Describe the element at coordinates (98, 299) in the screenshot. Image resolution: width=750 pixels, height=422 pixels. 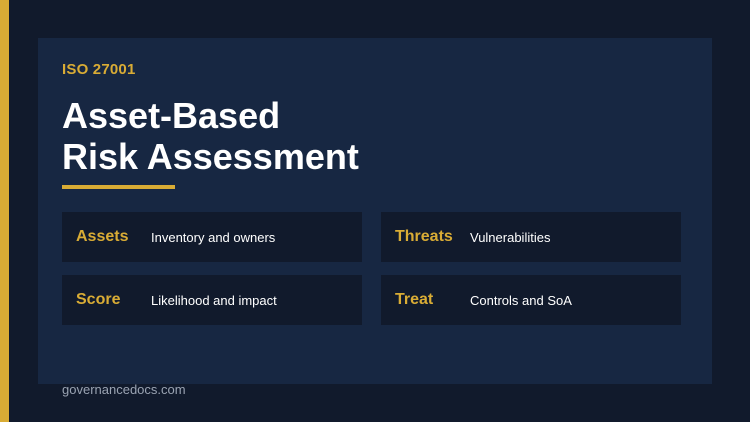
I see `card-key: Score` at that location.